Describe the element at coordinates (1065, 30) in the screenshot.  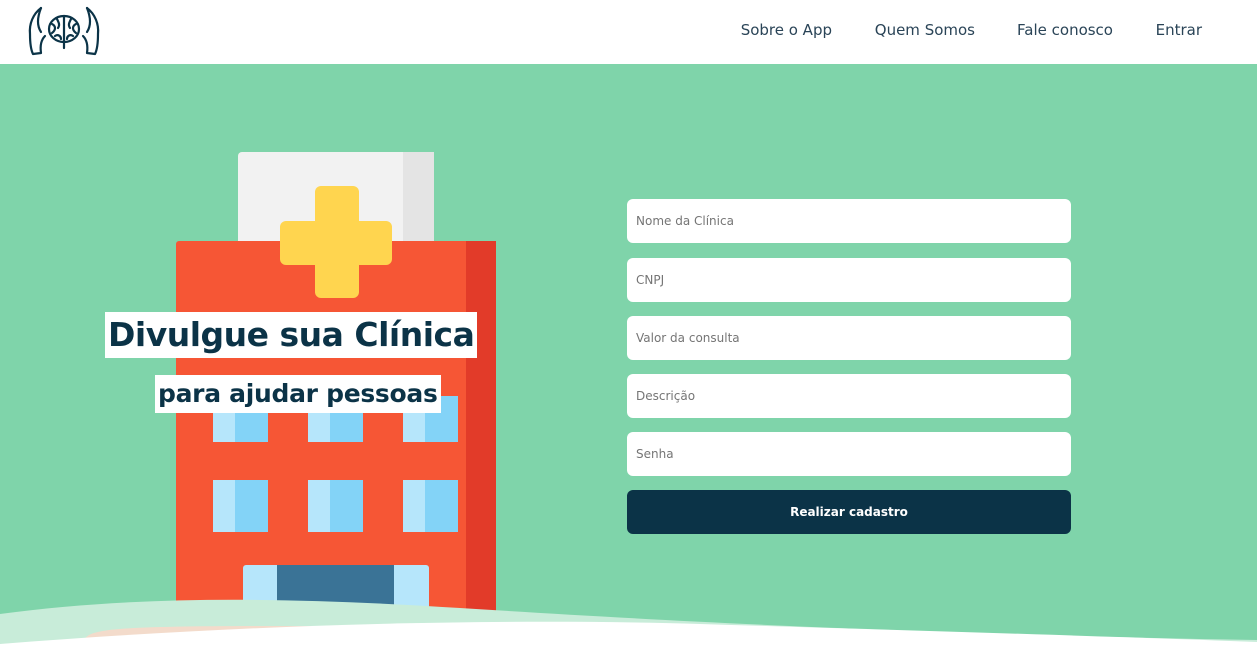
I see `nav-link-fale-conosco: Fale conosco` at that location.